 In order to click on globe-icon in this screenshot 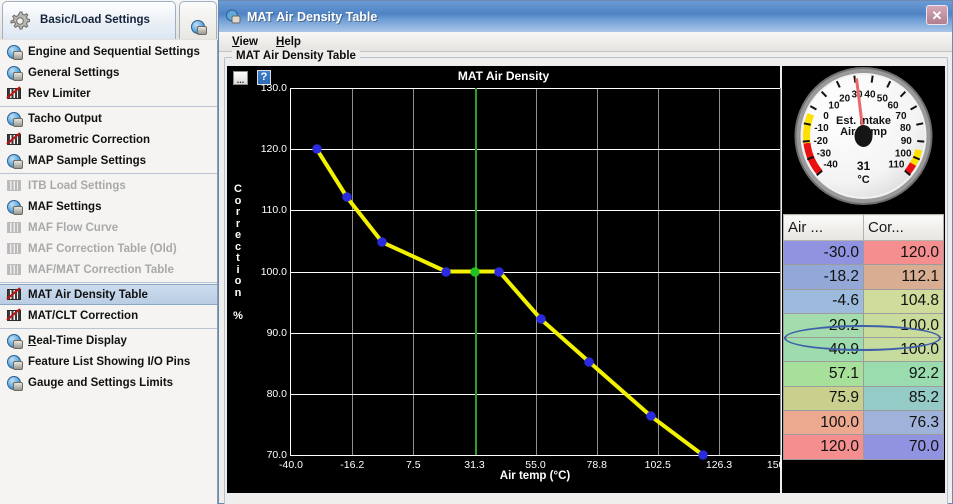, I will do `click(14, 341)`.